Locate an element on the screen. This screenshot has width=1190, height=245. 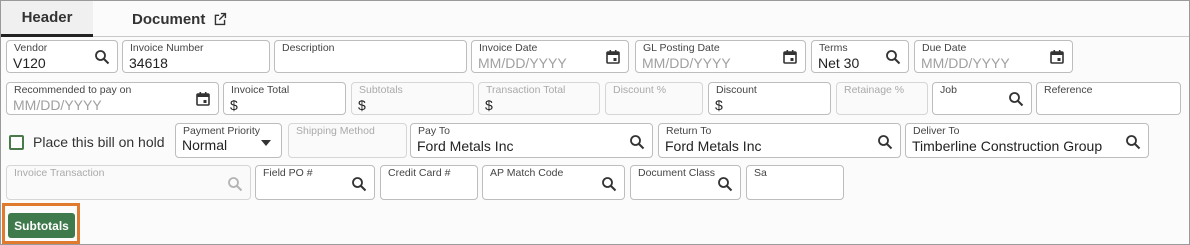
invoice-total-field: Invoice Total $ is located at coordinates (284, 98).